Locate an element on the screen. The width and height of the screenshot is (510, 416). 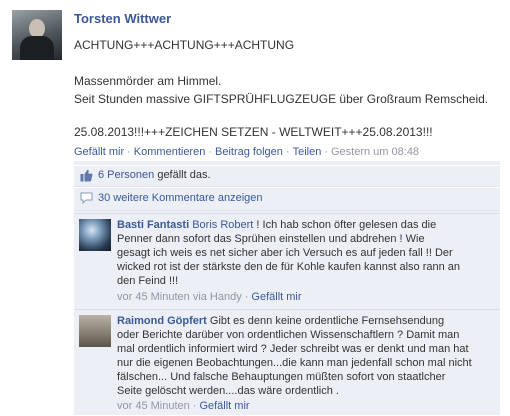
thumbs-up-icon is located at coordinates (86, 175).